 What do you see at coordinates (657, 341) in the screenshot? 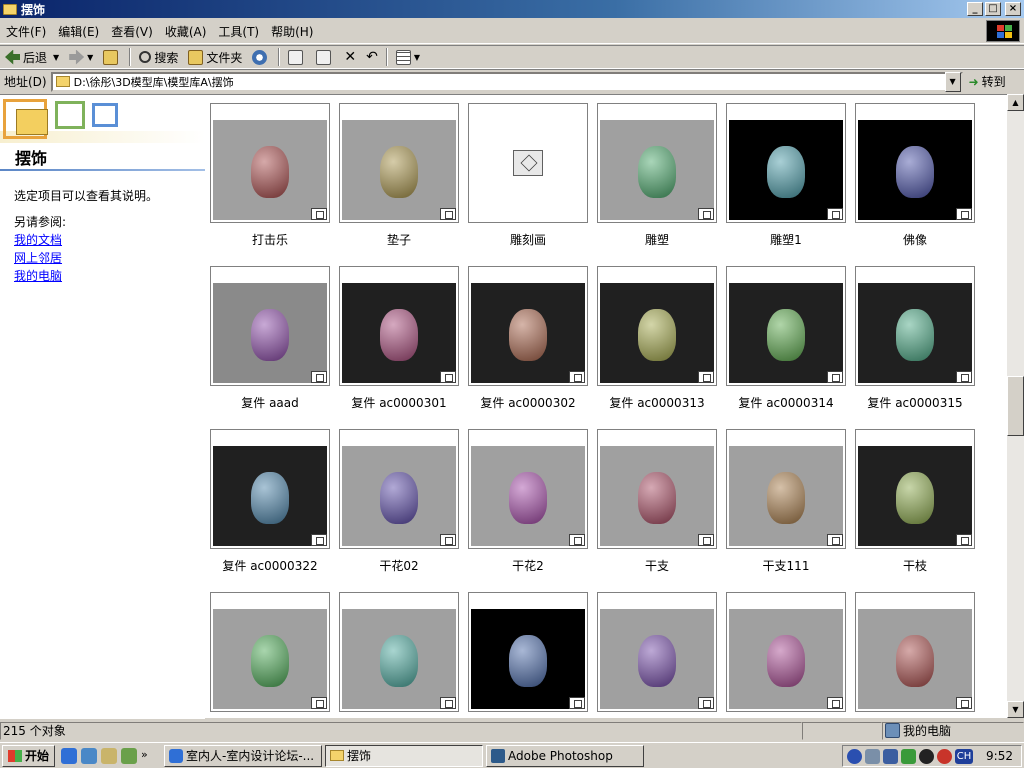
I see `thumbnail-item: 复件 ac0000313` at bounding box center [657, 341].